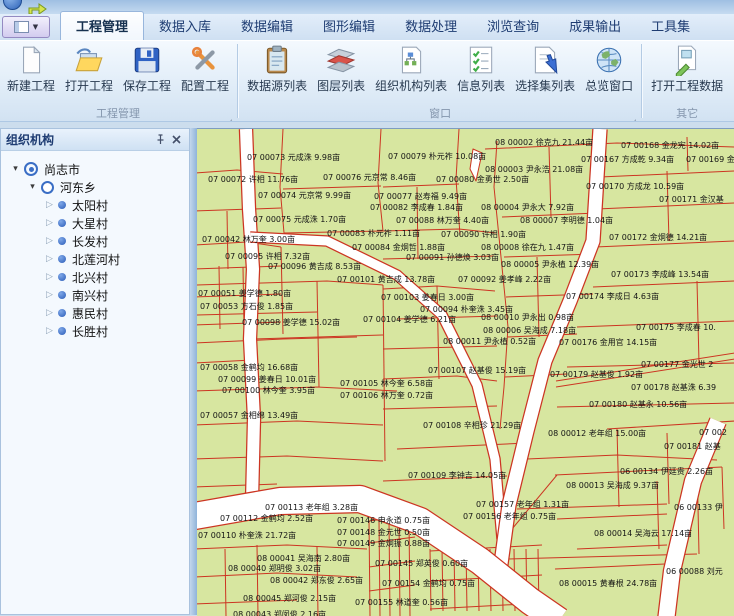 The image size is (734, 616). I want to click on ribbon-button-overview-window: 总览窗口, so click(609, 69).